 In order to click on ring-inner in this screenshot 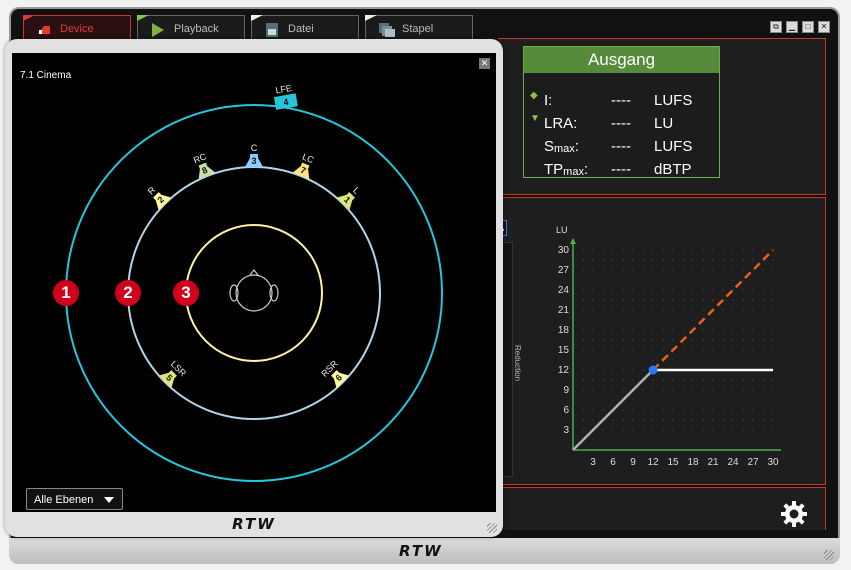, I will do `click(254, 293)`.